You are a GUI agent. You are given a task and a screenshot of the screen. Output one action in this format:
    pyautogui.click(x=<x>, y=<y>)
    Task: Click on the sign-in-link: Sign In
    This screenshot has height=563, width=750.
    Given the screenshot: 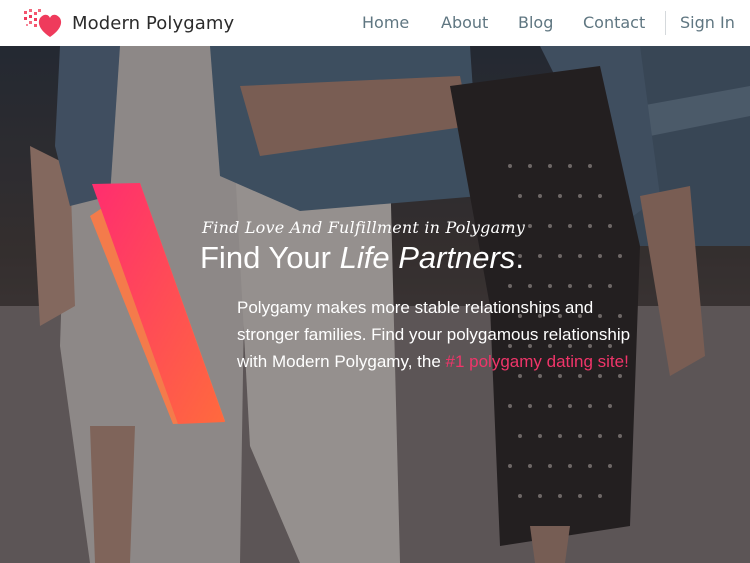 What is the action you would take?
    pyautogui.click(x=707, y=23)
    